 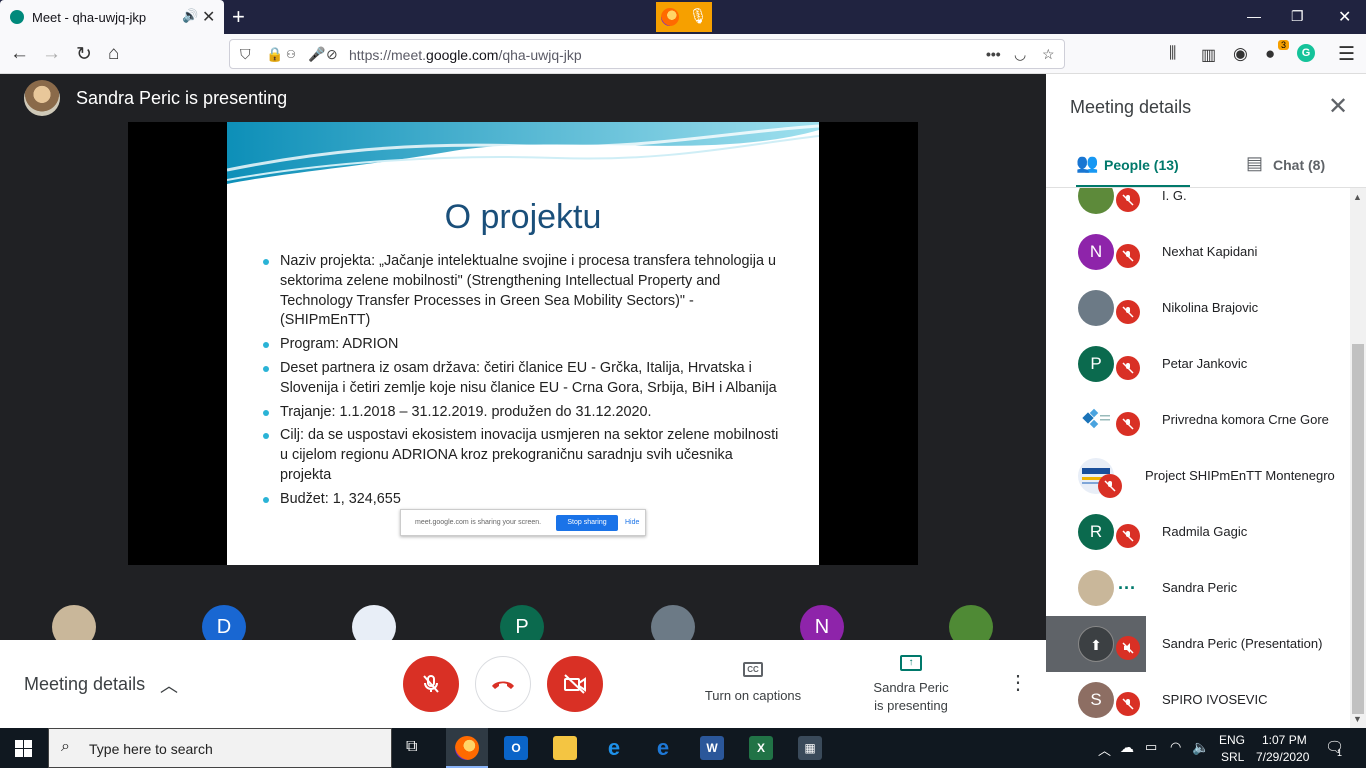 I want to click on participant-row: ⬆ Sandra Peric (Presentation), so click(x=1198, y=644).